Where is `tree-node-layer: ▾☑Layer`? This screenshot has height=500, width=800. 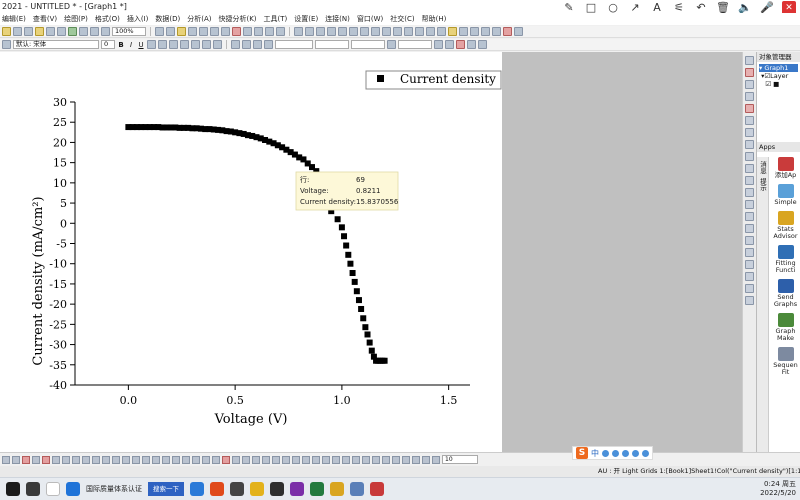
tree-node-layer: ▾☑Layer is located at coordinates (778, 76).